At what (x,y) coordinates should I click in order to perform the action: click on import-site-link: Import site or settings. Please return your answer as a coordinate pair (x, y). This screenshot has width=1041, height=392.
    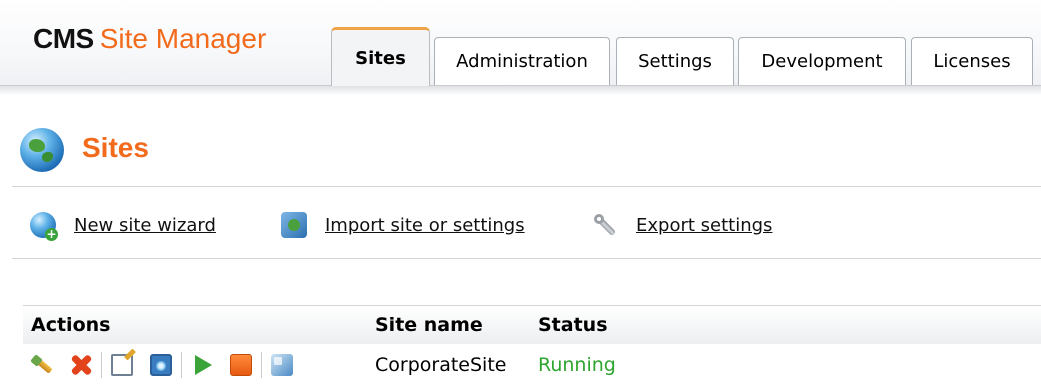
    Looking at the image, I should click on (403, 225).